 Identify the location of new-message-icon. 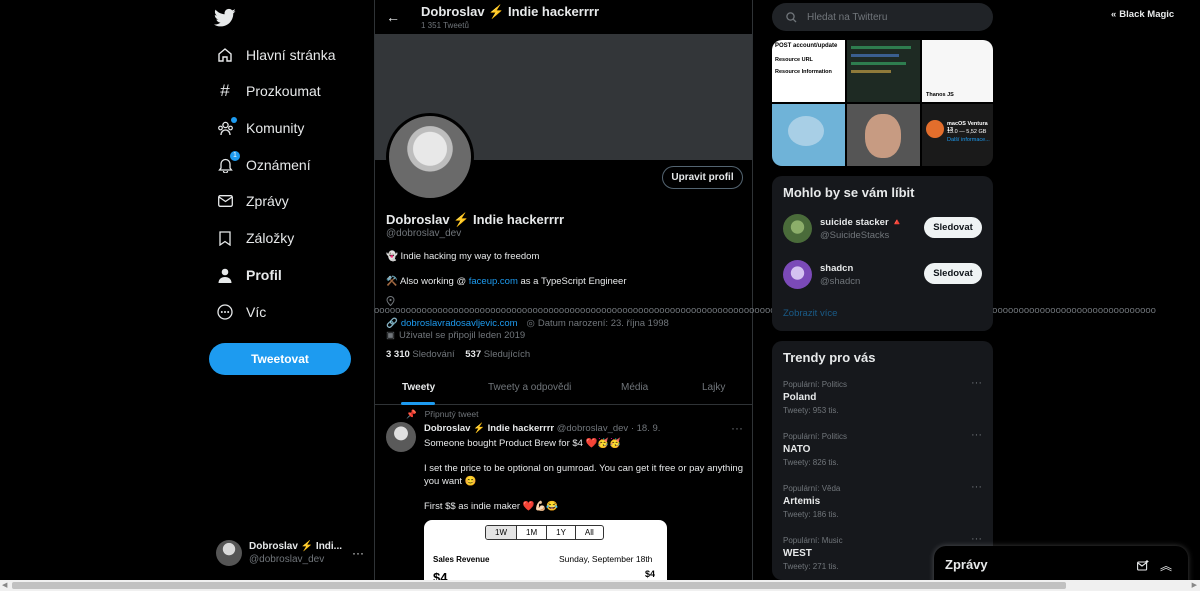
(1143, 567).